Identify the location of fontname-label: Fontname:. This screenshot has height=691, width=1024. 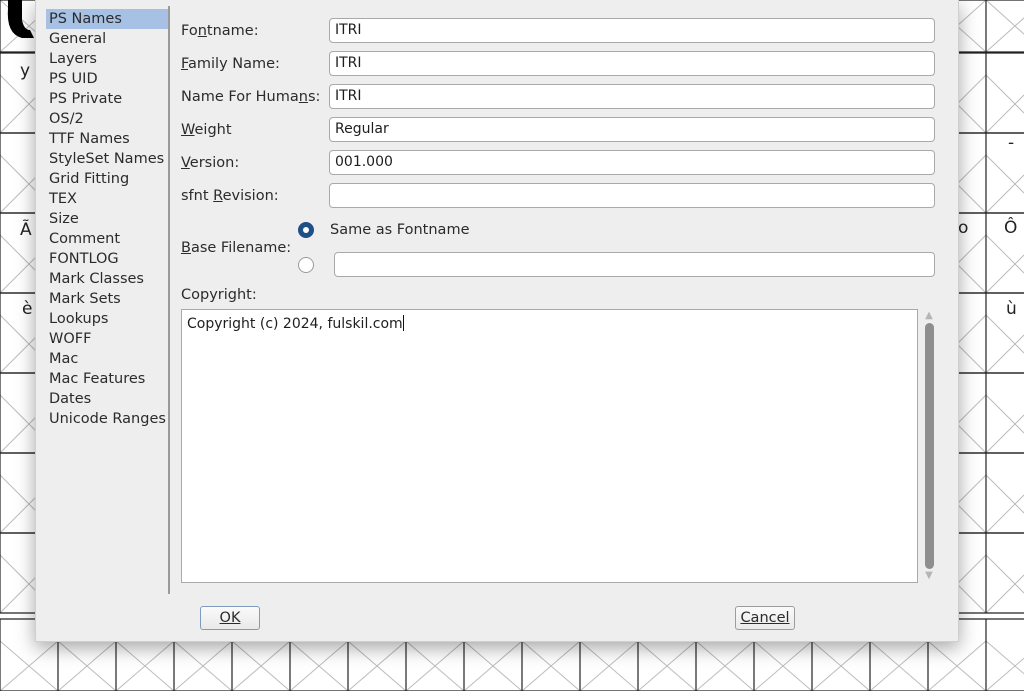
(220, 31).